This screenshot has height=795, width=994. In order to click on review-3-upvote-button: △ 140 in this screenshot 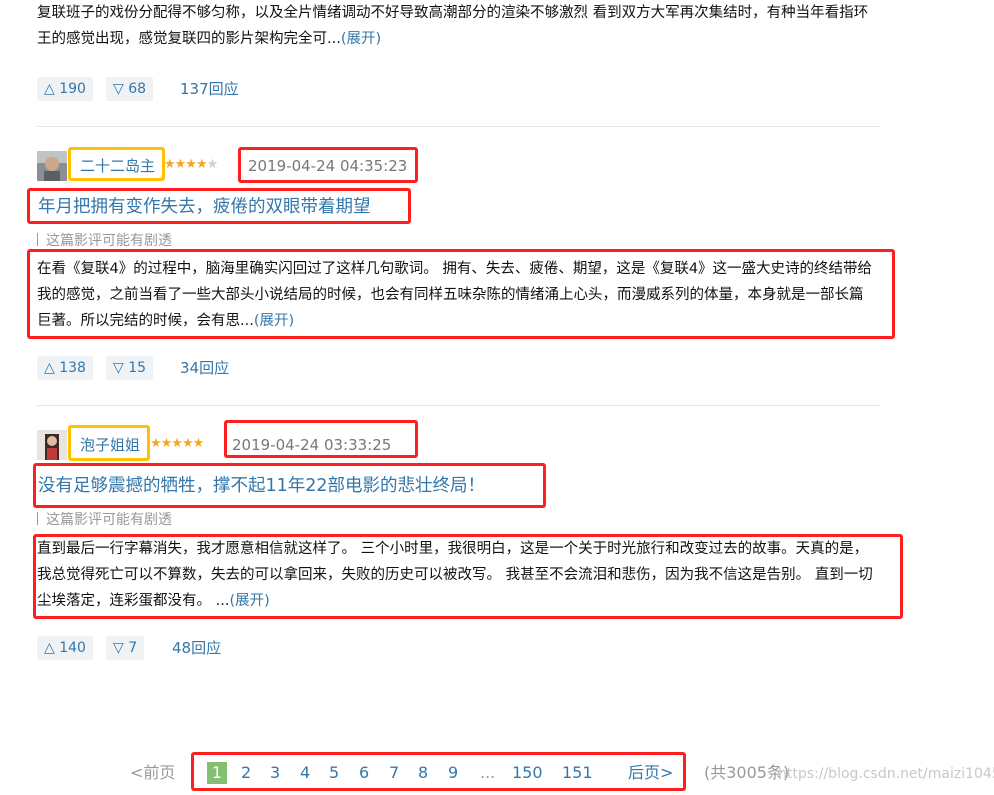, I will do `click(65, 648)`.